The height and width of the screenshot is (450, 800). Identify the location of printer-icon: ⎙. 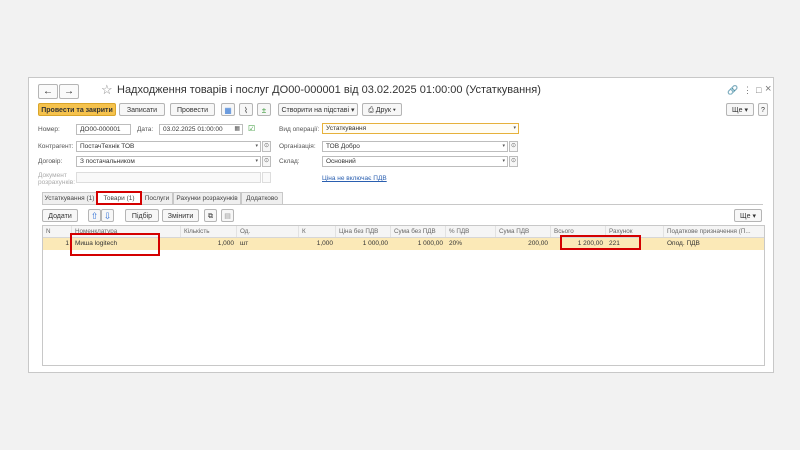
(371, 110).